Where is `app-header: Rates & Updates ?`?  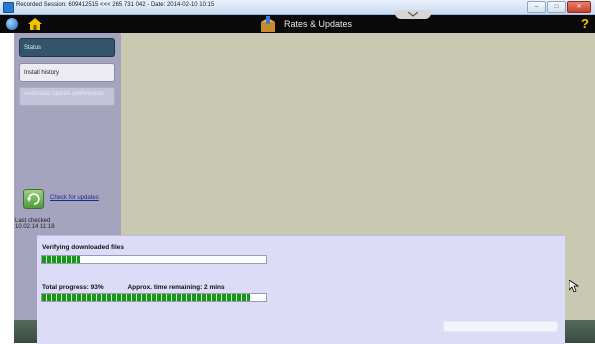 app-header: Rates & Updates ? is located at coordinates (297, 24).